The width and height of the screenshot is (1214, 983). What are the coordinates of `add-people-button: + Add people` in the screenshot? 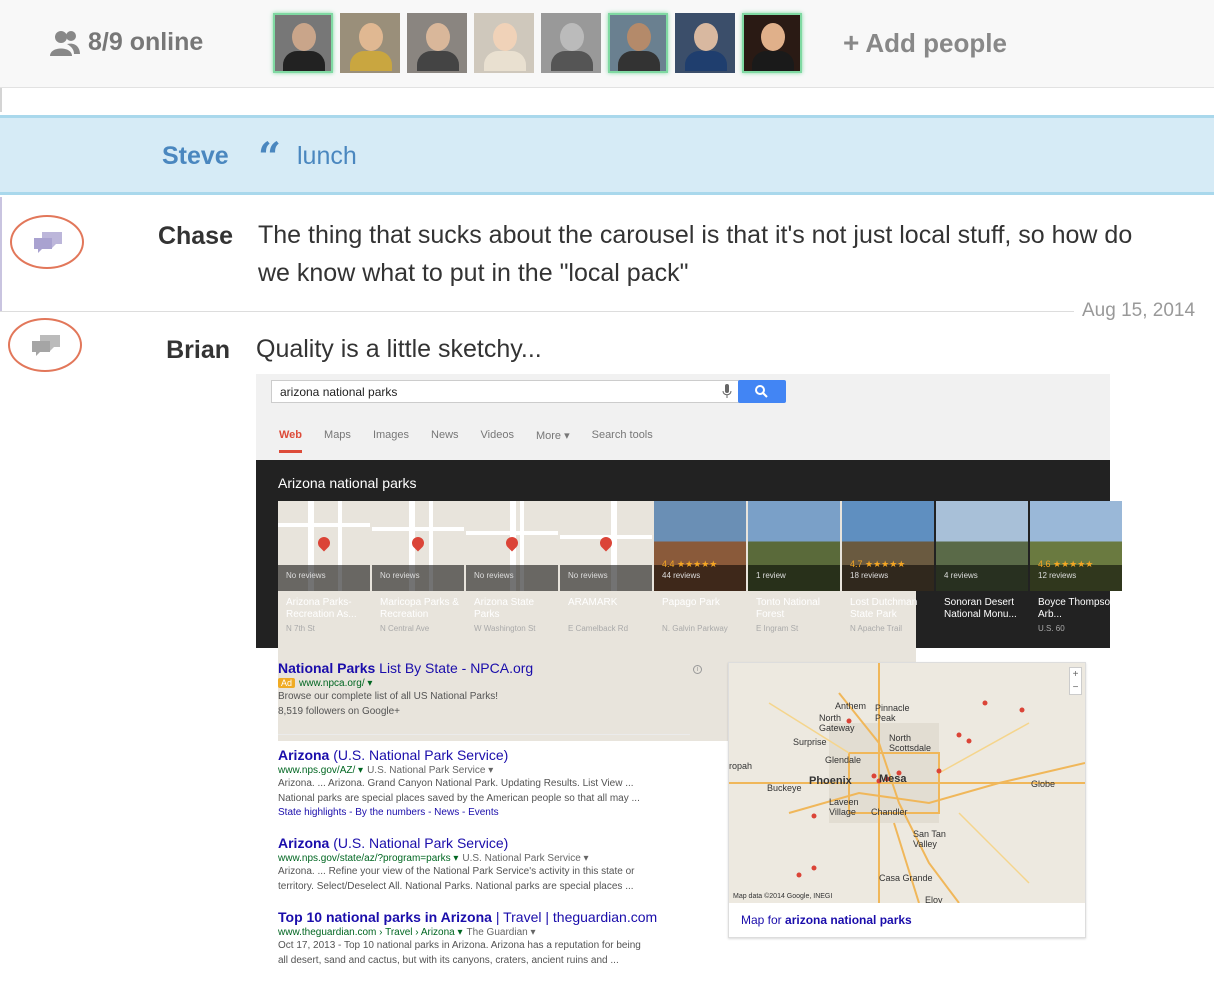 It's located at (925, 43).